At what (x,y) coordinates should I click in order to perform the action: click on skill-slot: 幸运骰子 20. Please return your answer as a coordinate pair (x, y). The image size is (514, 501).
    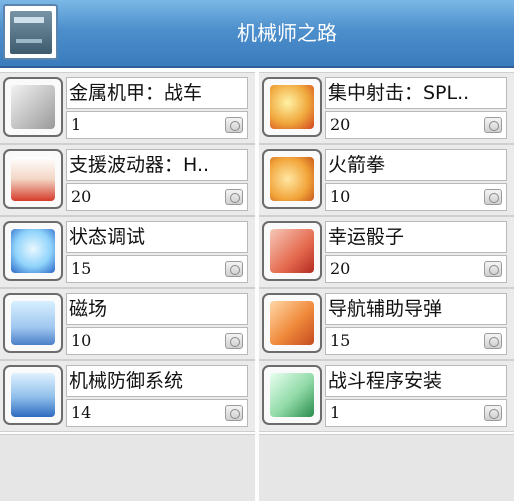
    Looking at the image, I should click on (386, 252).